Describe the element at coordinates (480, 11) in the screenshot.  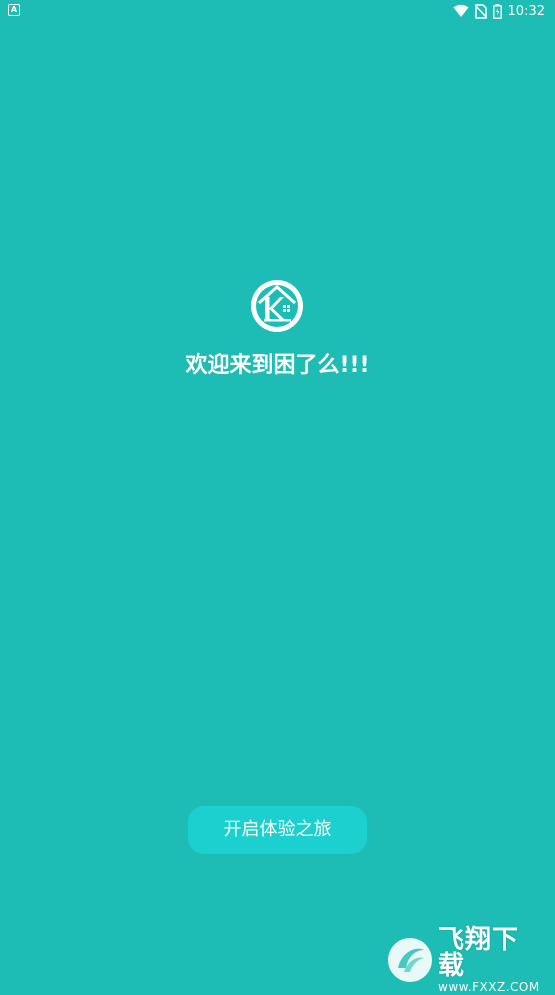
I see `no-sim-icon` at that location.